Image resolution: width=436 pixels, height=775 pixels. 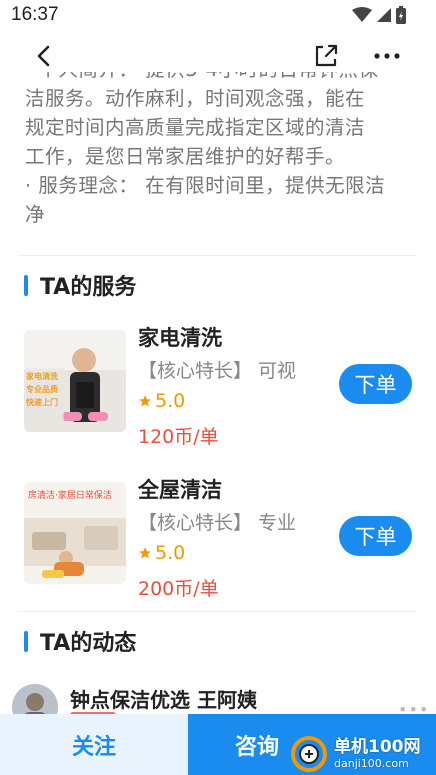 I want to click on service-image: 房清洁·家居日常保洁, so click(x=75, y=533).